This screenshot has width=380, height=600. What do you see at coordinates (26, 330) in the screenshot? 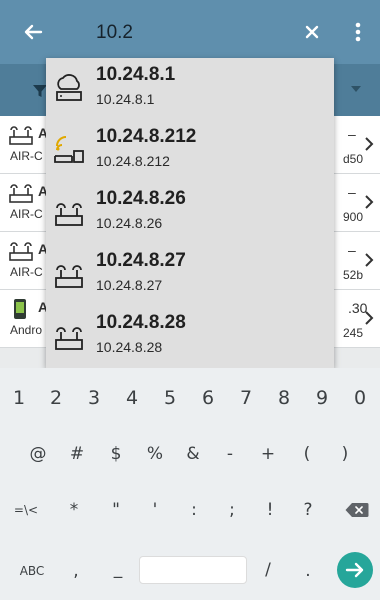
I see `device-model: Andro` at bounding box center [26, 330].